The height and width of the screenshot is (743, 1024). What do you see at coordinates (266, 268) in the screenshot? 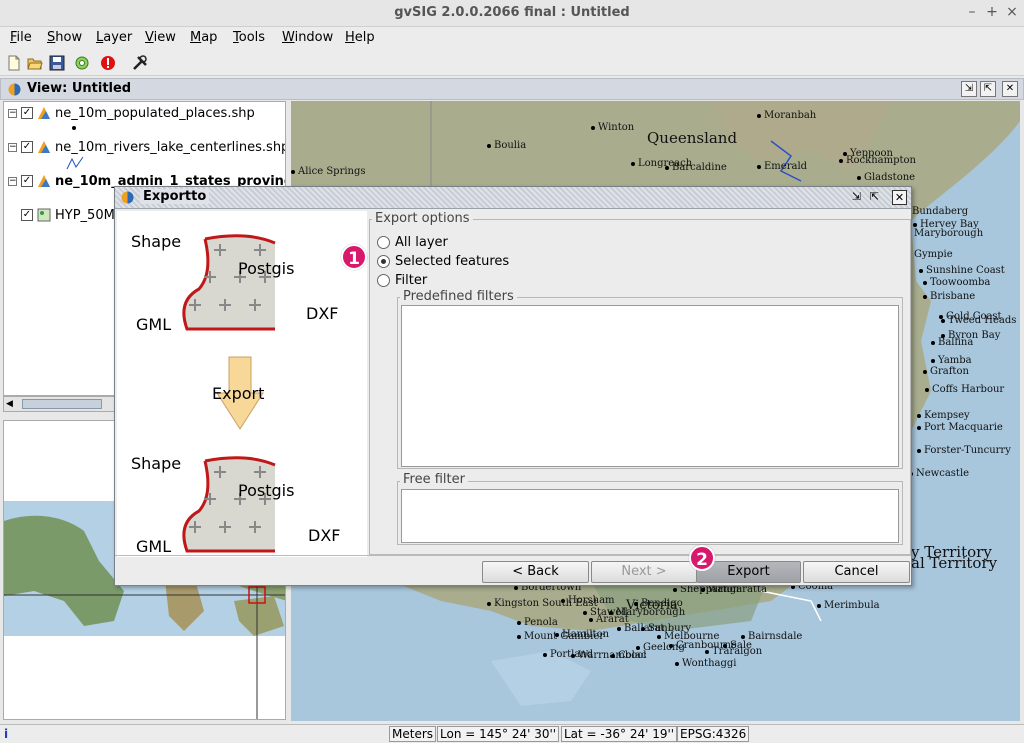
I see `label-postgis-top: Postgis` at bounding box center [266, 268].